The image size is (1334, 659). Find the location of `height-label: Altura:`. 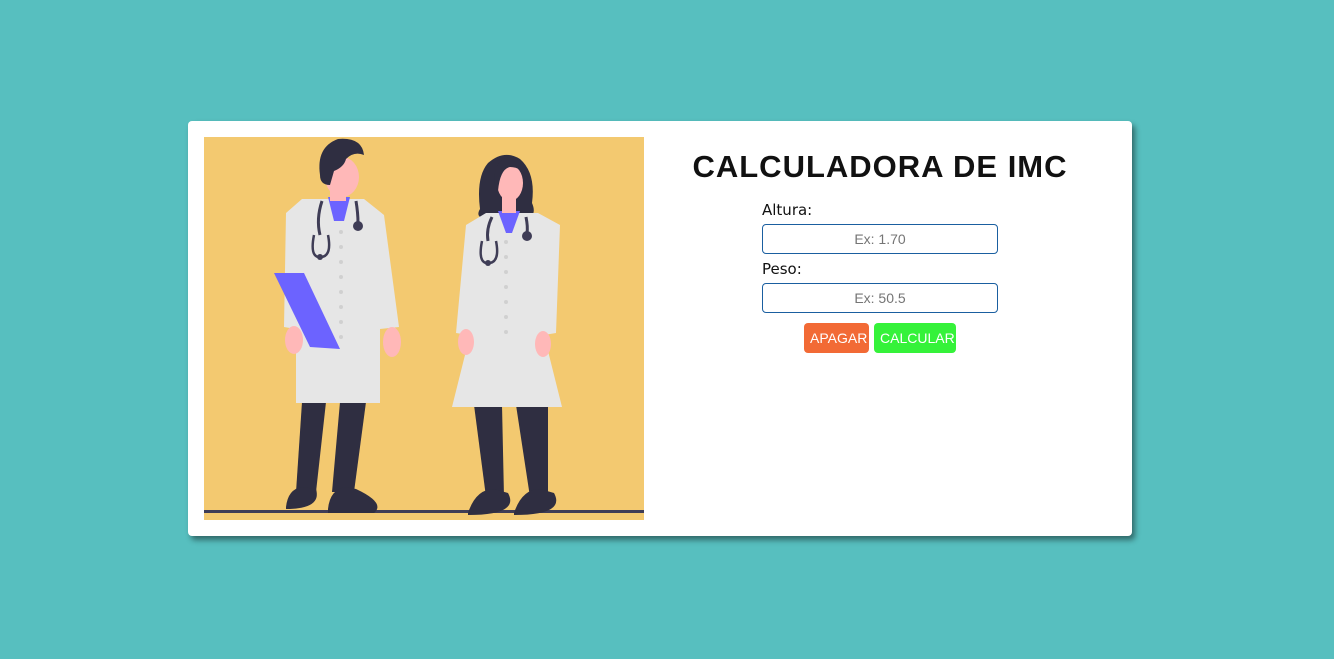

height-label: Altura: is located at coordinates (787, 210).